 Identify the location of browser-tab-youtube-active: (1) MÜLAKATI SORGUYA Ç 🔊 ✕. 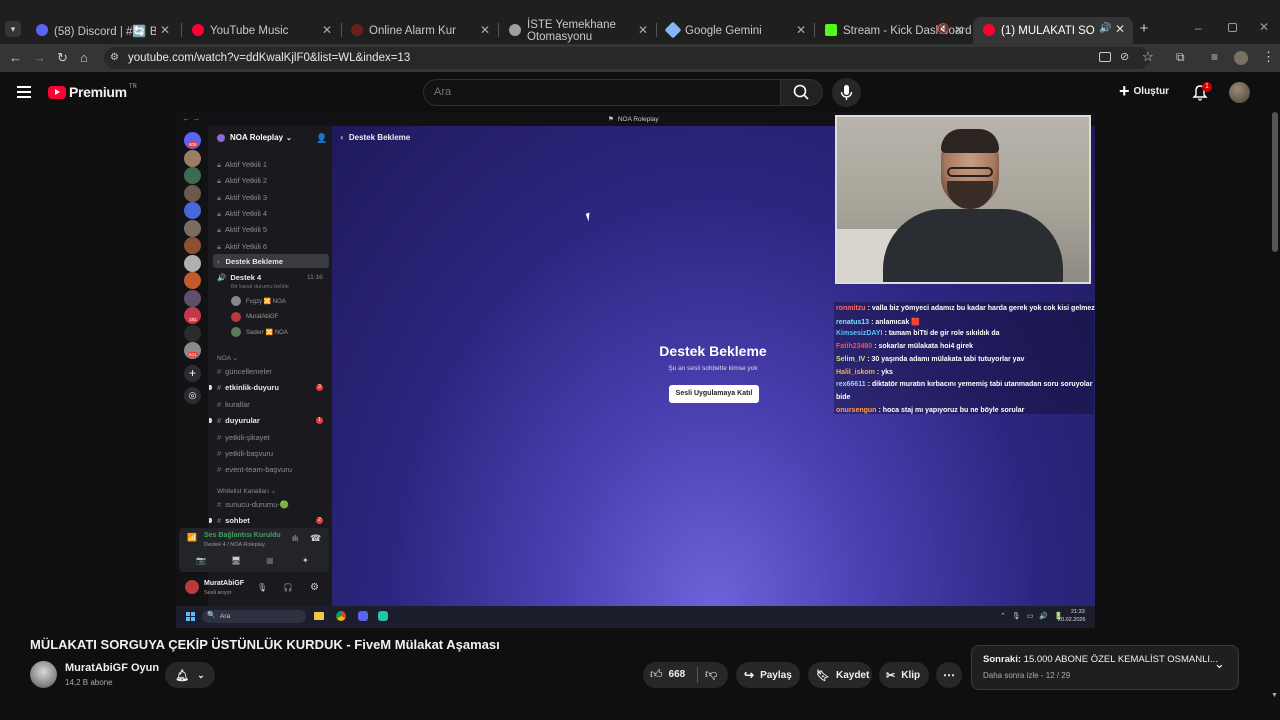
(1053, 30).